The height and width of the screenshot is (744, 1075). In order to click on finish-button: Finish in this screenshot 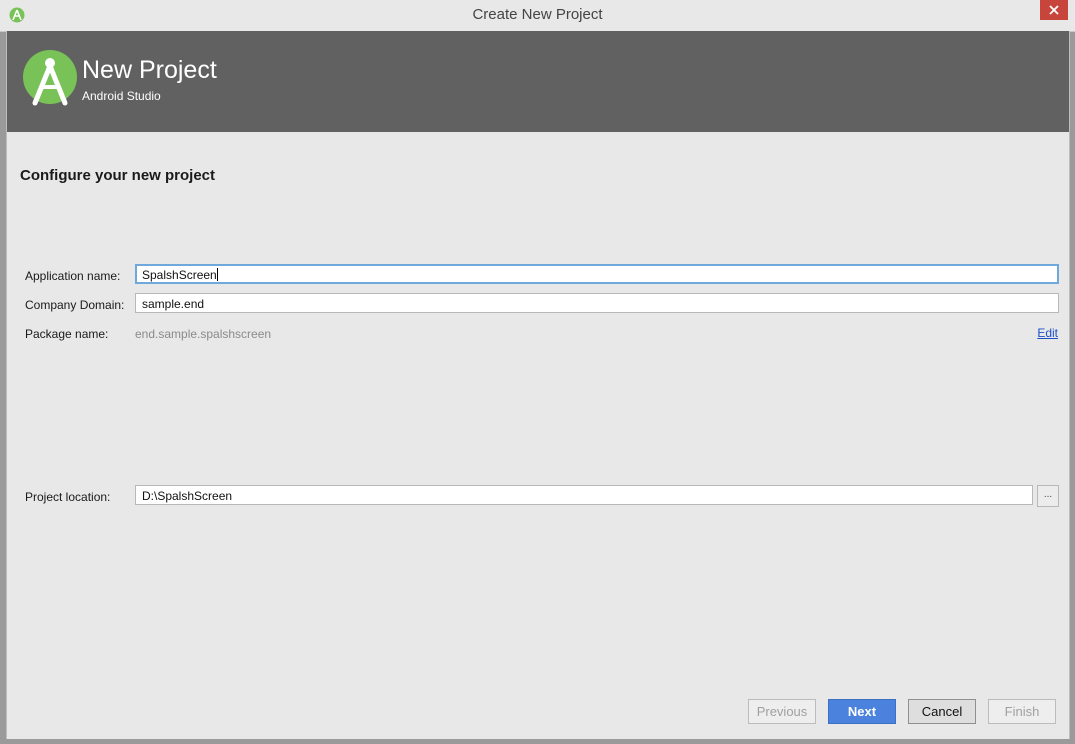, I will do `click(1022, 711)`.